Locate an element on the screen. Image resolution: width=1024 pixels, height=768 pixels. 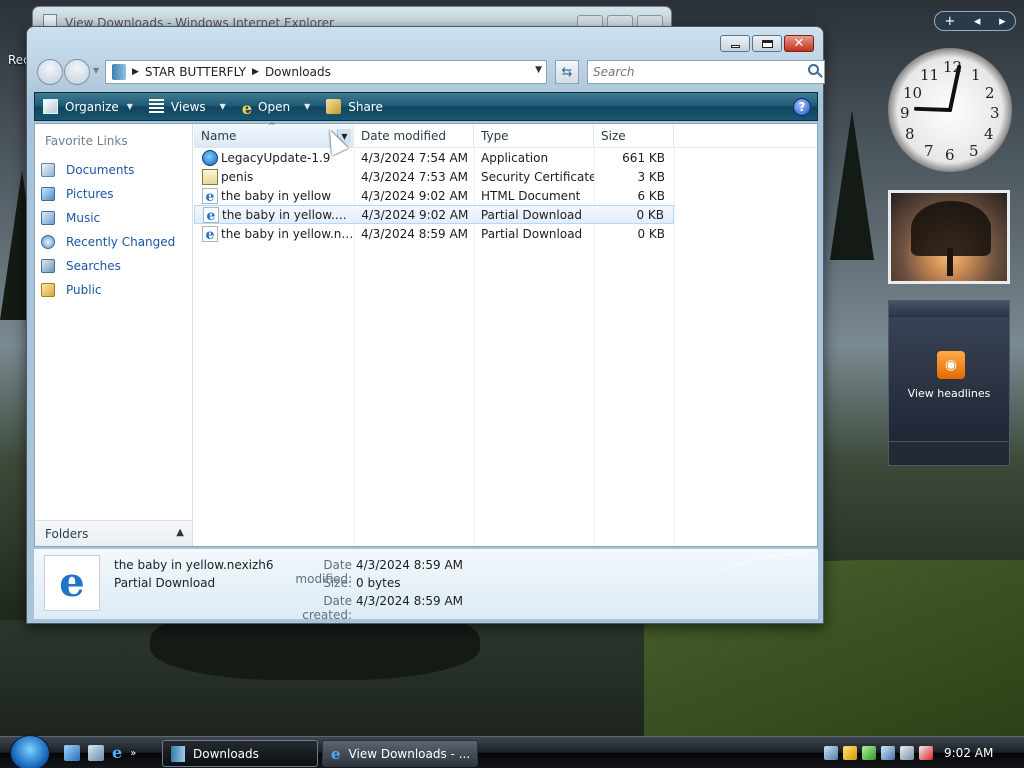
folders-toggle: Folders ▲ is located at coordinates (113, 533).